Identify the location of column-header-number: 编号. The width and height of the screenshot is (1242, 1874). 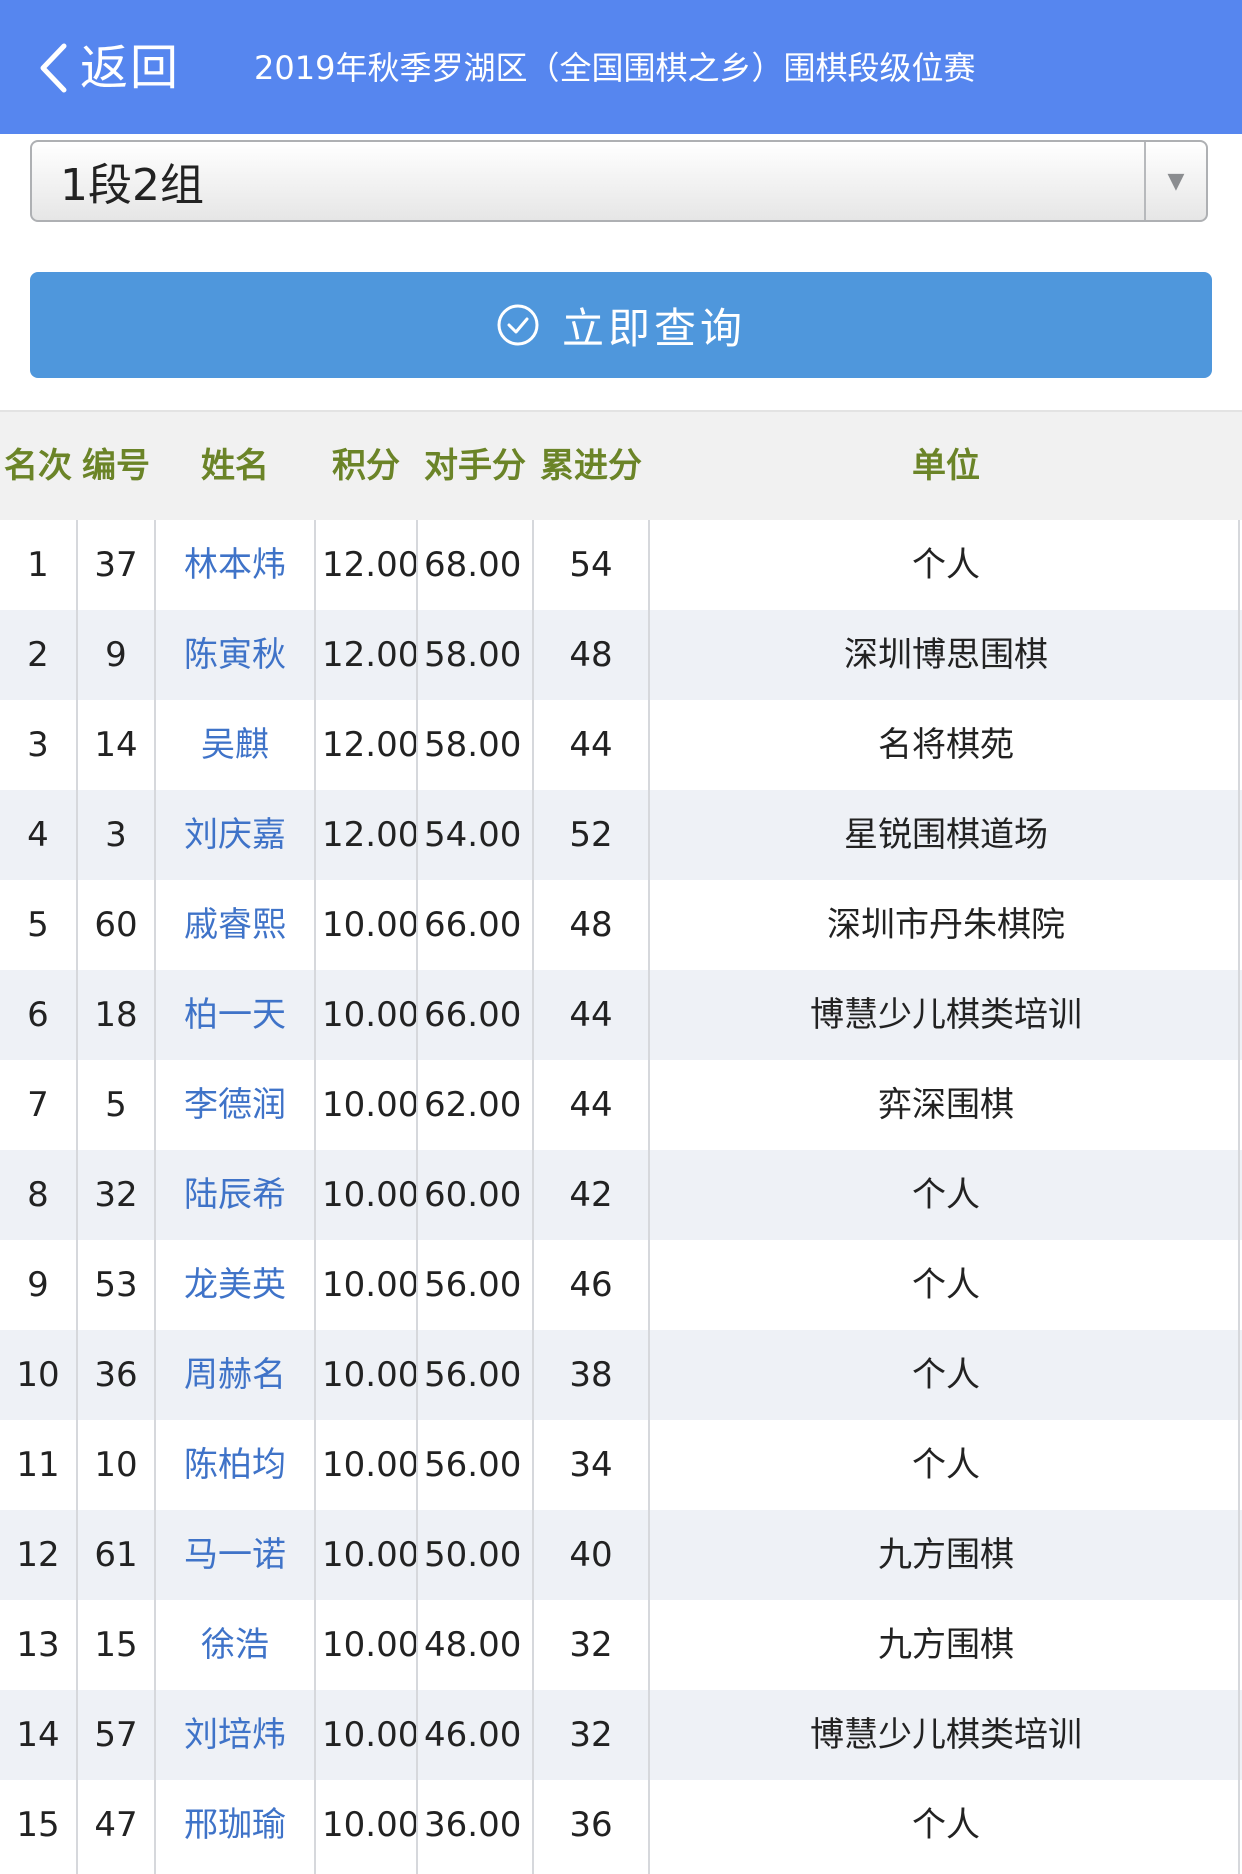
(116, 466).